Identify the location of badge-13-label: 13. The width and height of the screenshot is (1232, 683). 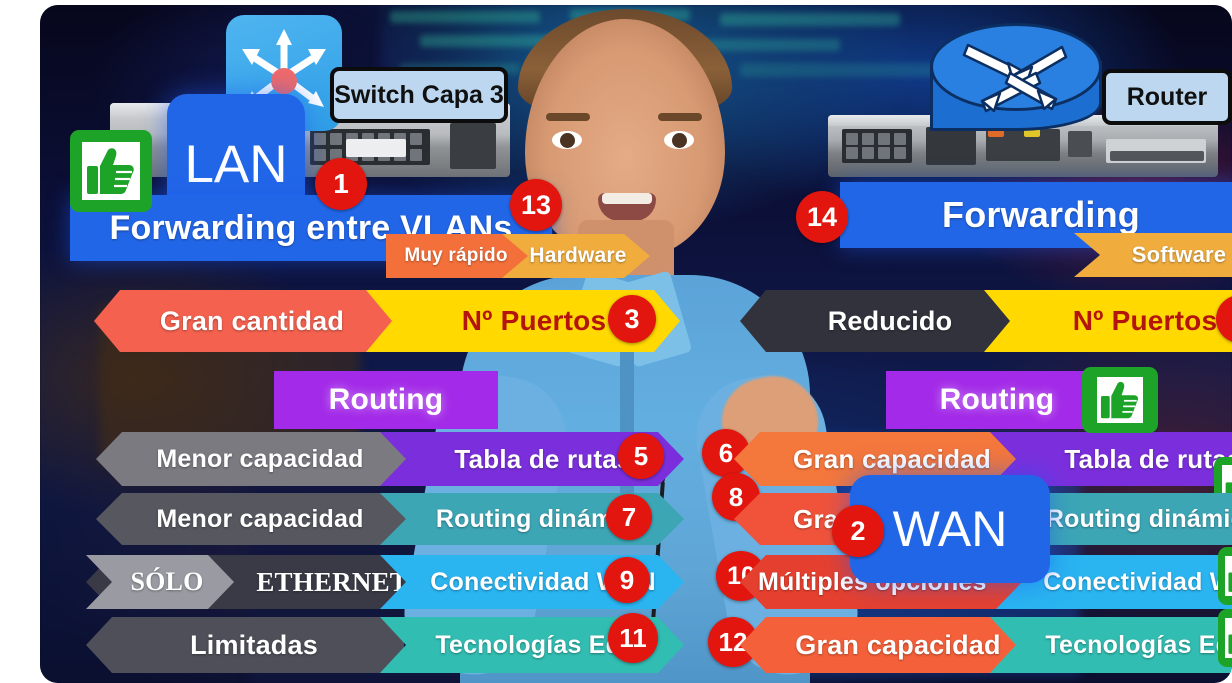
(536, 204).